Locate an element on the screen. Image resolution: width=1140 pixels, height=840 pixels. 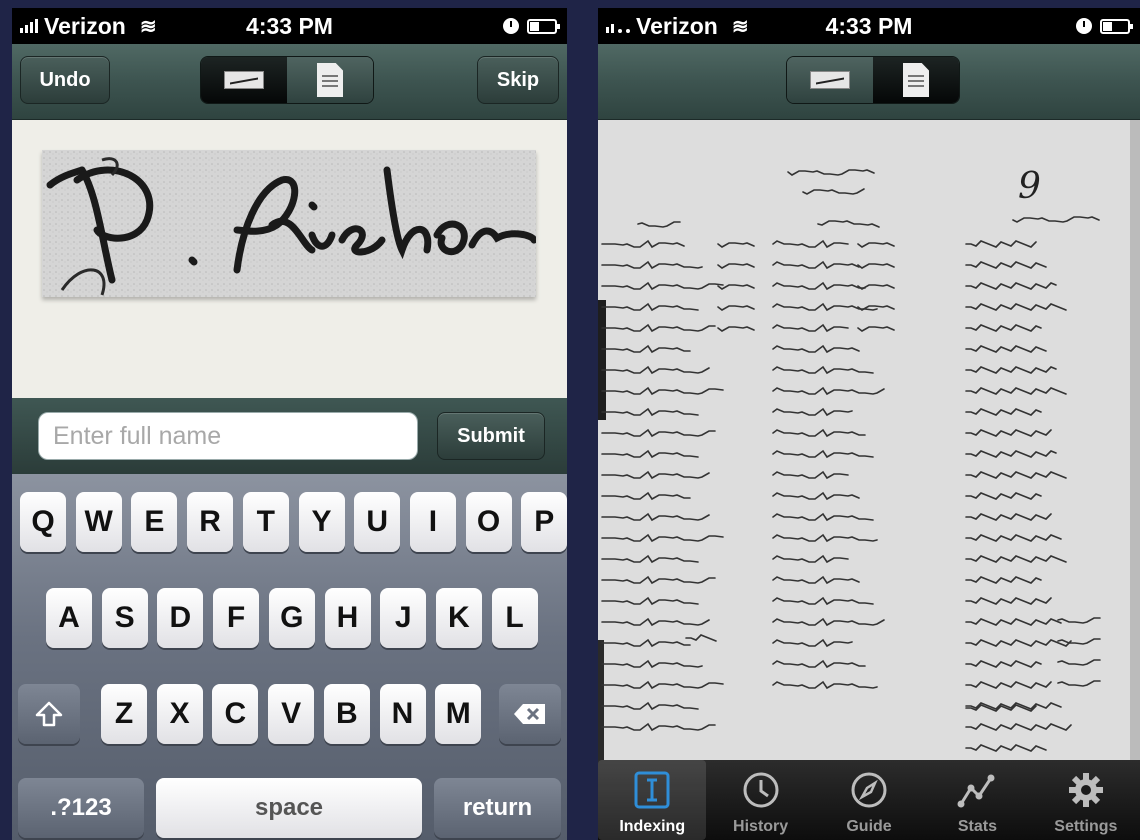
tab-stats: Stats is located at coordinates (977, 800).